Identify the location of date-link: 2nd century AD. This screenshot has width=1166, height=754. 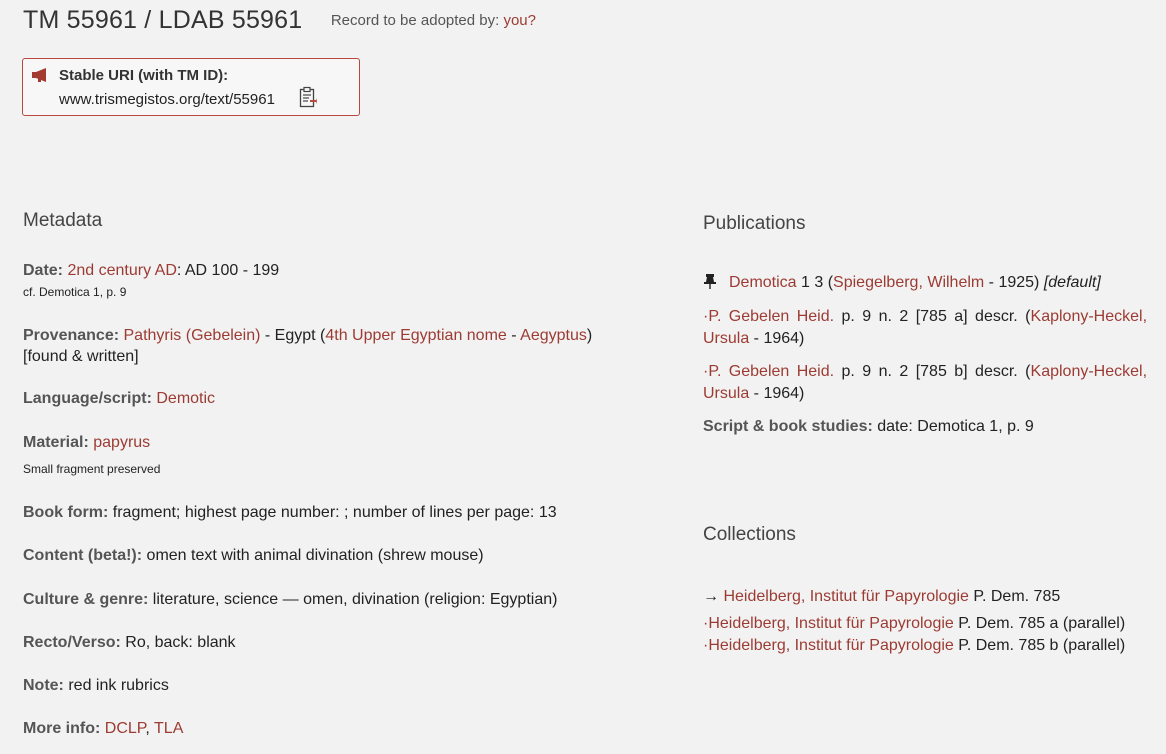
(121, 270).